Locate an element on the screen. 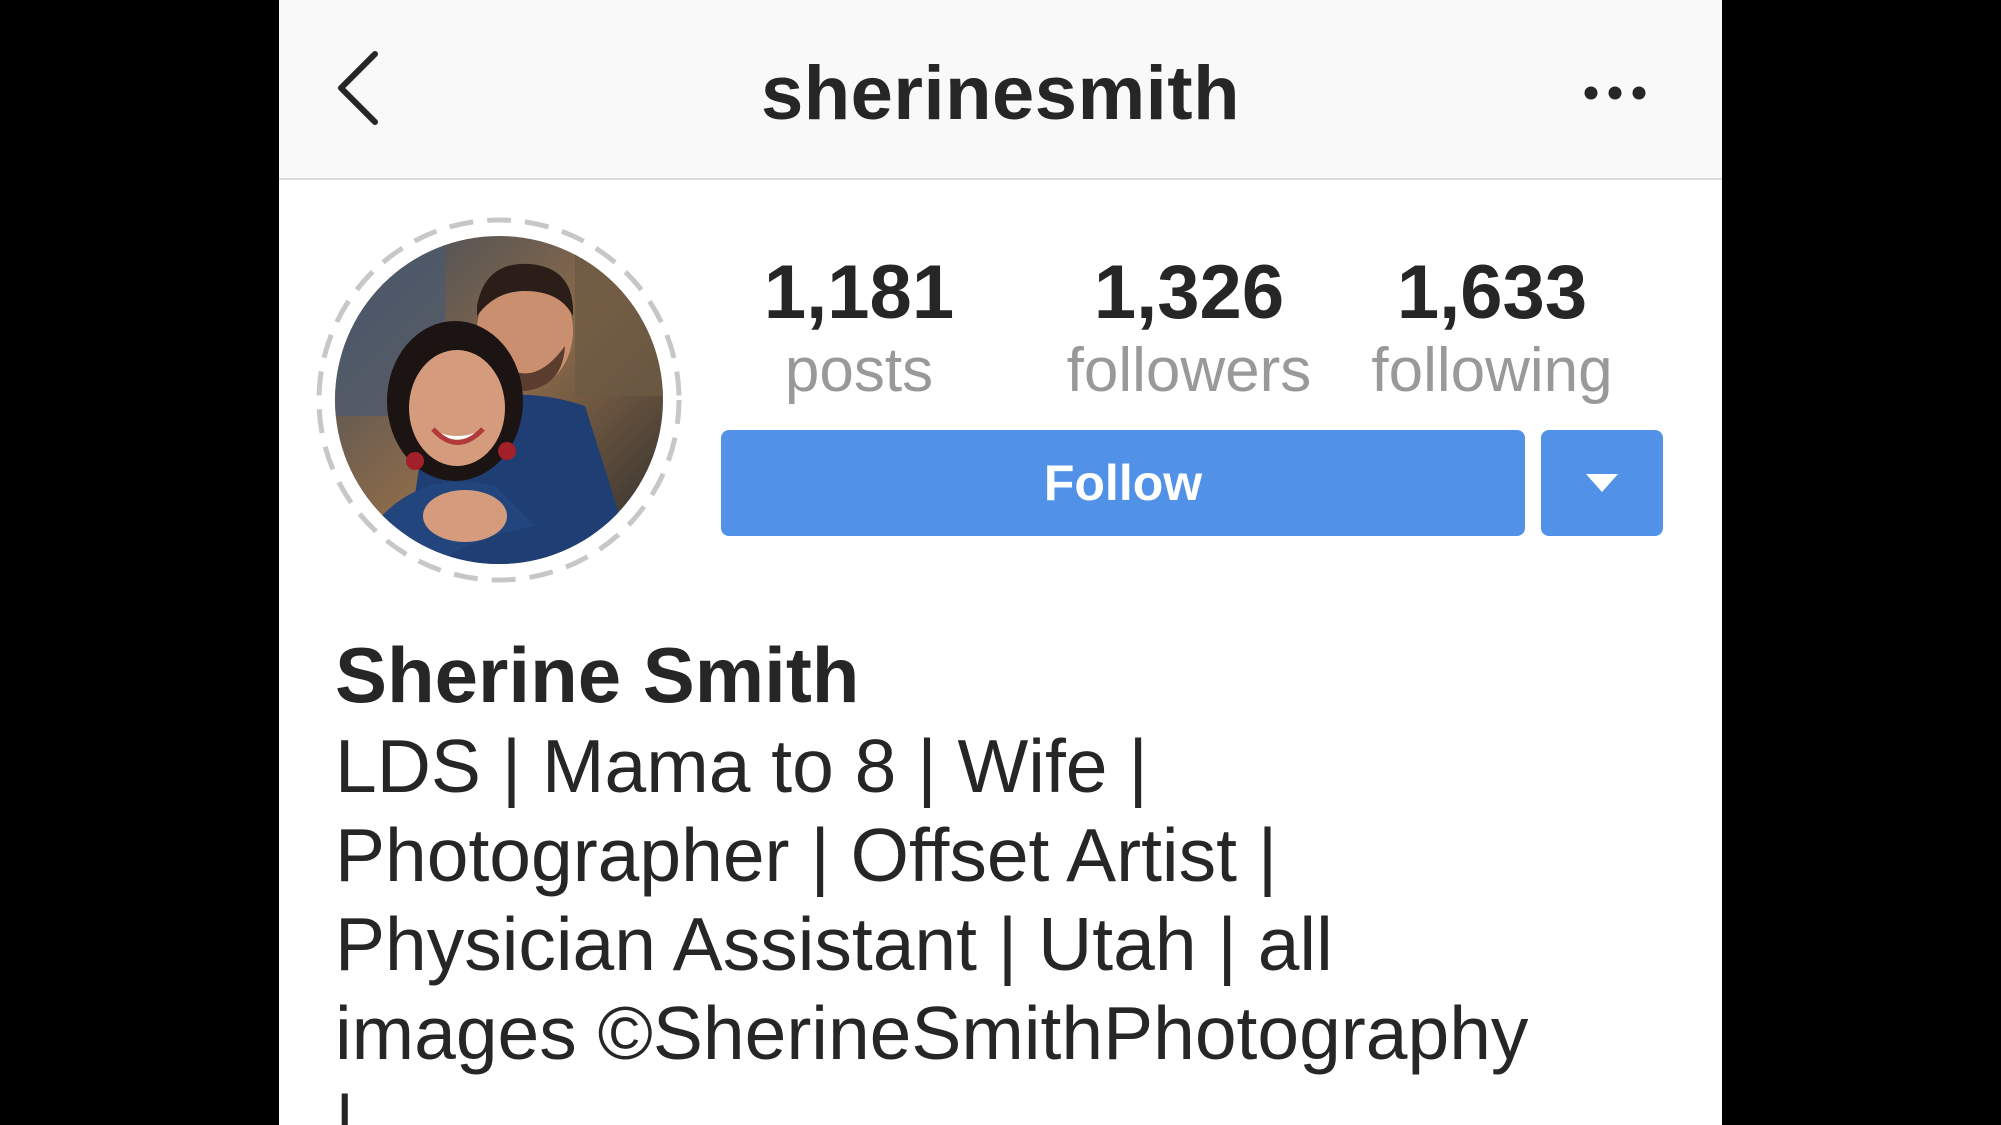 The width and height of the screenshot is (2001, 1125). top-nav-bar: sherinesmith is located at coordinates (1000, 90).